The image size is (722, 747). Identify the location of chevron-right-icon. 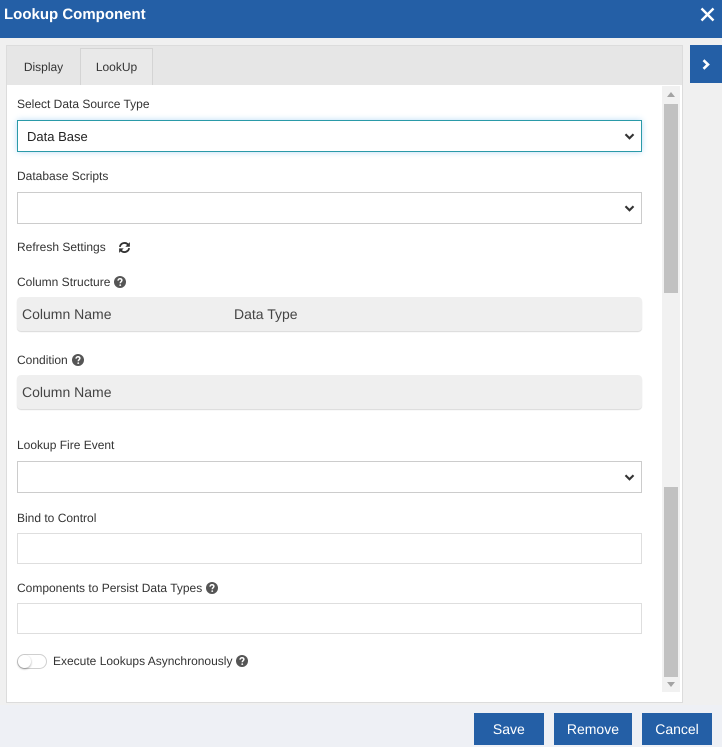
(706, 64).